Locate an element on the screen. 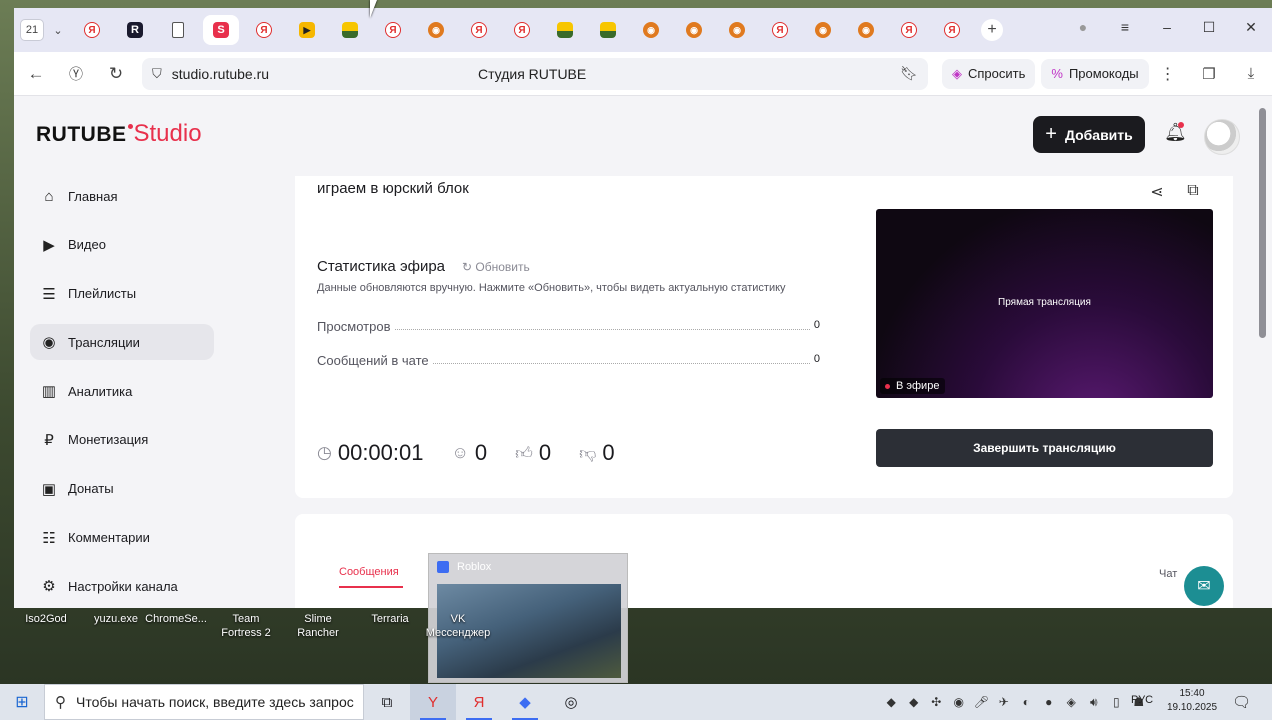  avatar is located at coordinates (1222, 137).